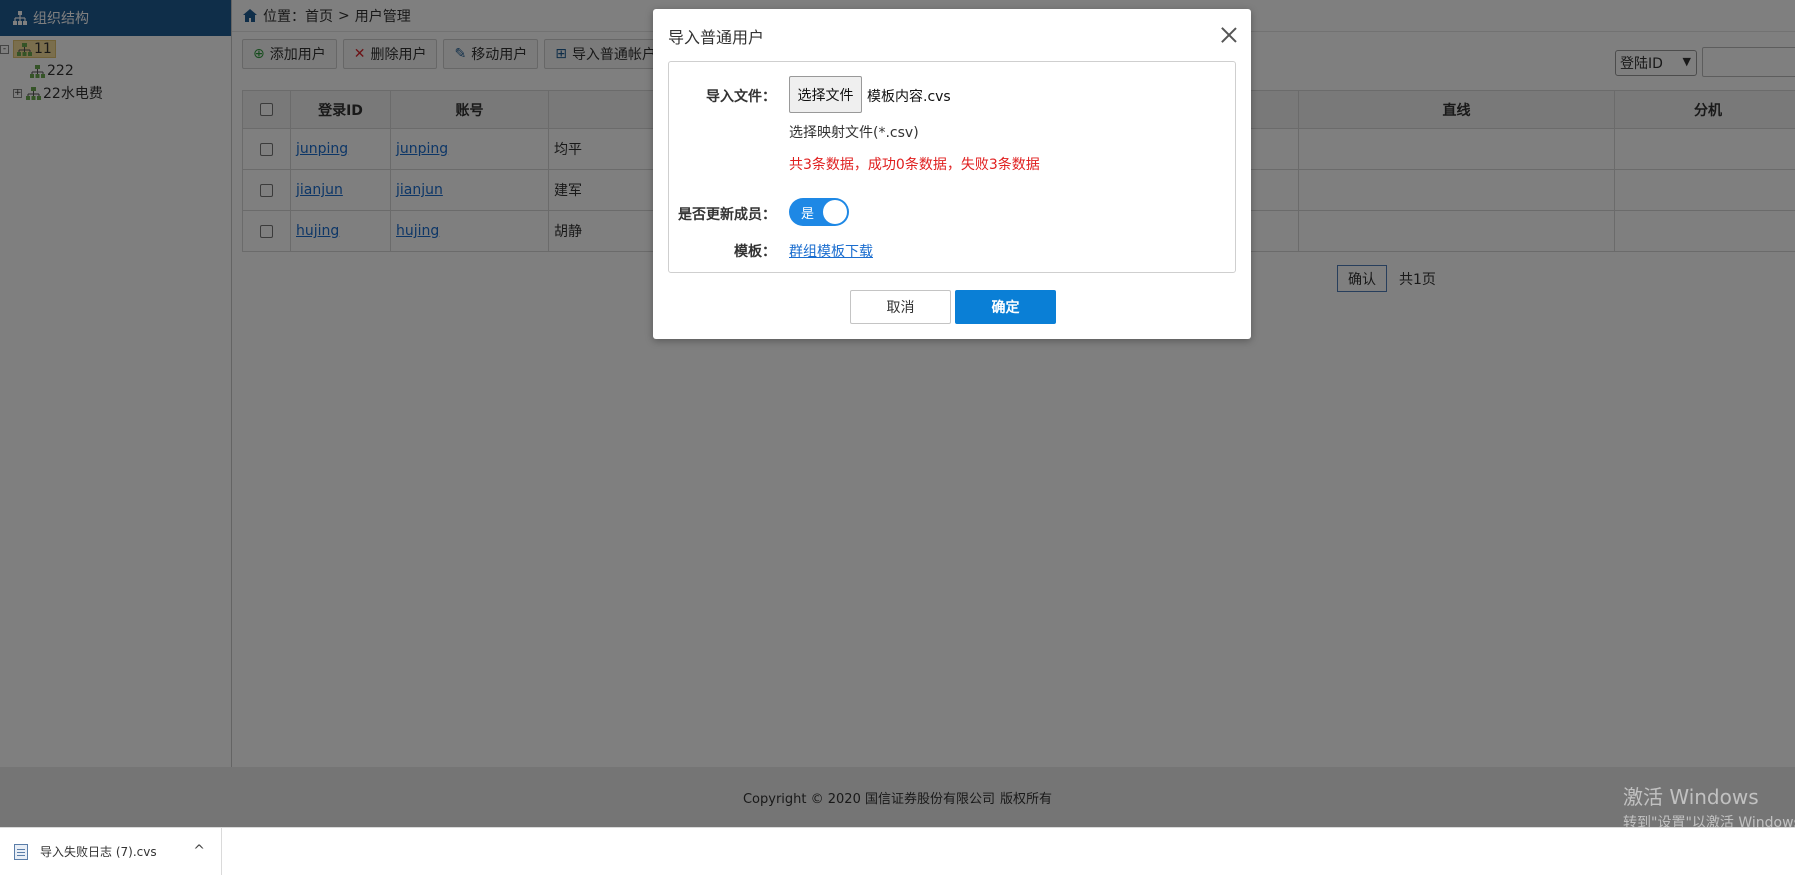 The image size is (1795, 875). What do you see at coordinates (825, 94) in the screenshot?
I see `choose-file-button: 选择文件` at bounding box center [825, 94].